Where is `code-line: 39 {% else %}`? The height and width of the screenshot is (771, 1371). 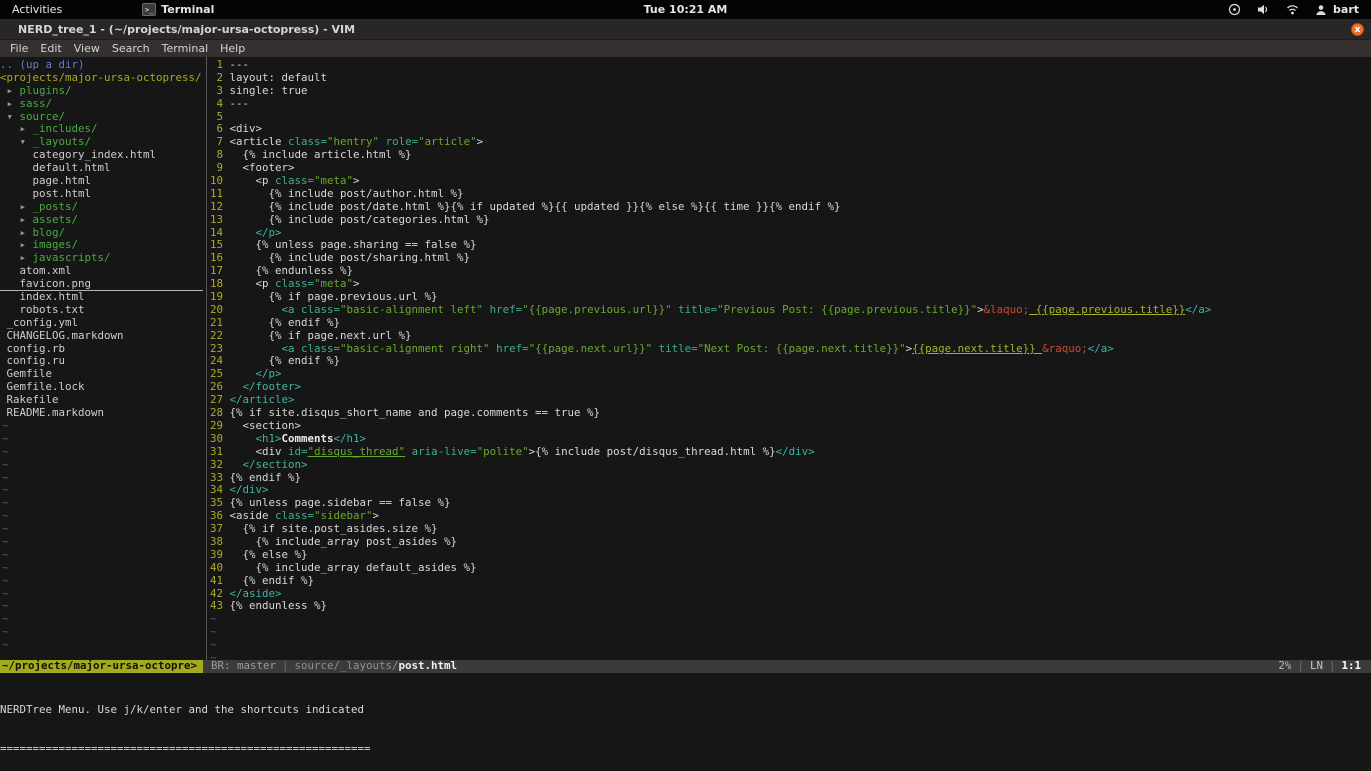 code-line: 39 {% else %} is located at coordinates (790, 555).